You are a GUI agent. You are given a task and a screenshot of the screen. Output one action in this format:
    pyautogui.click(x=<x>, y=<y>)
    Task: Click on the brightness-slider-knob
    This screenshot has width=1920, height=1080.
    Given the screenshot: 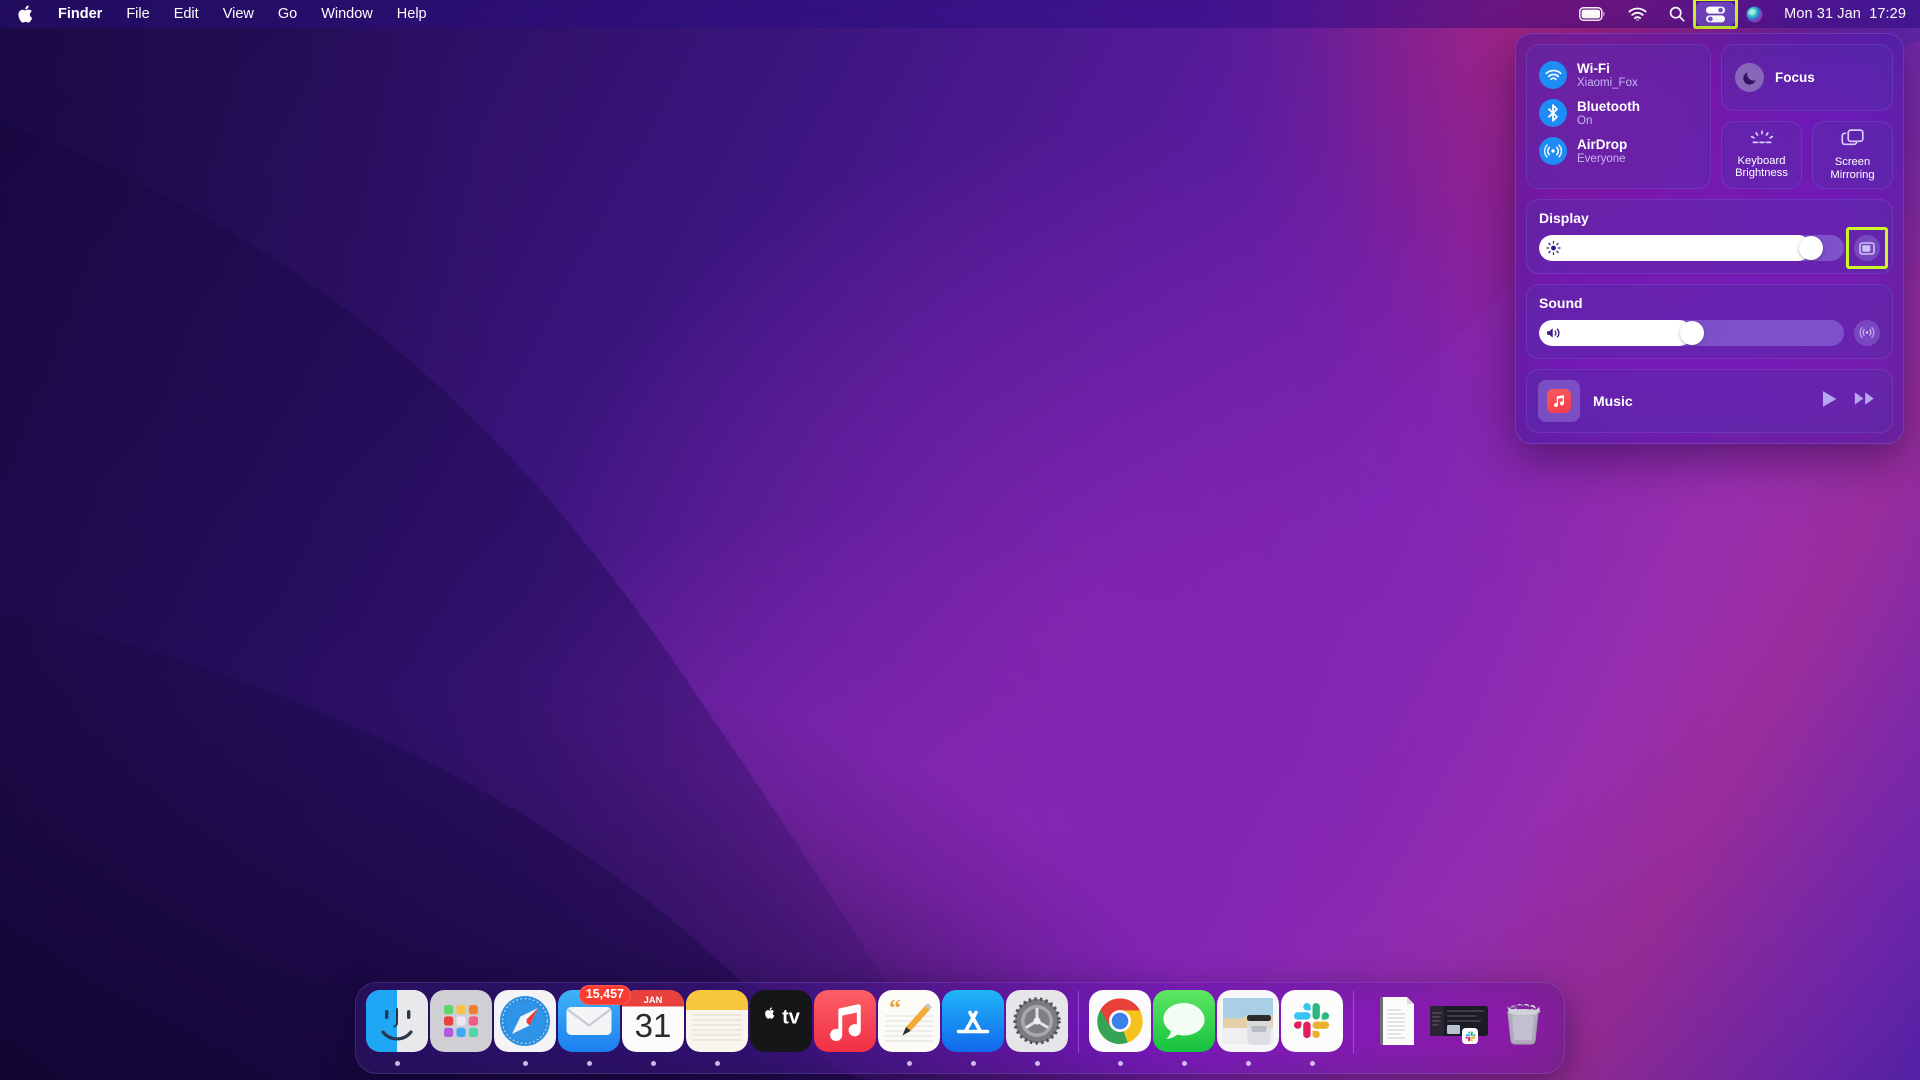 What is the action you would take?
    pyautogui.click(x=1811, y=248)
    